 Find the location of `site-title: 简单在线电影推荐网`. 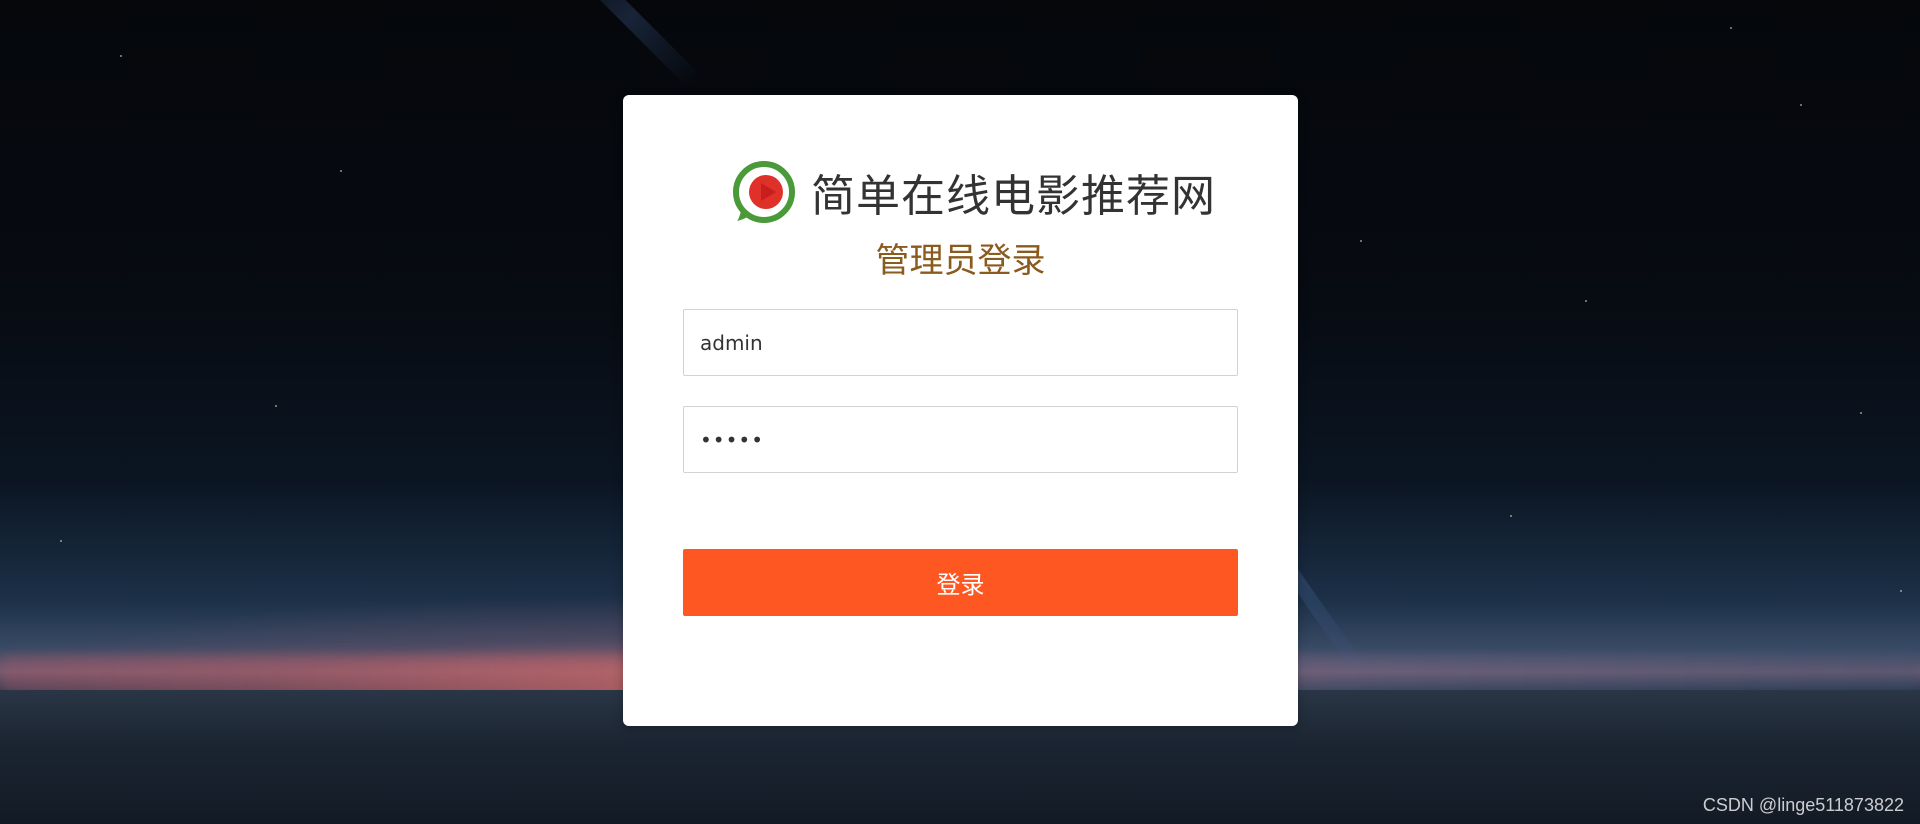

site-title: 简单在线电影推荐网 is located at coordinates (1013, 196).